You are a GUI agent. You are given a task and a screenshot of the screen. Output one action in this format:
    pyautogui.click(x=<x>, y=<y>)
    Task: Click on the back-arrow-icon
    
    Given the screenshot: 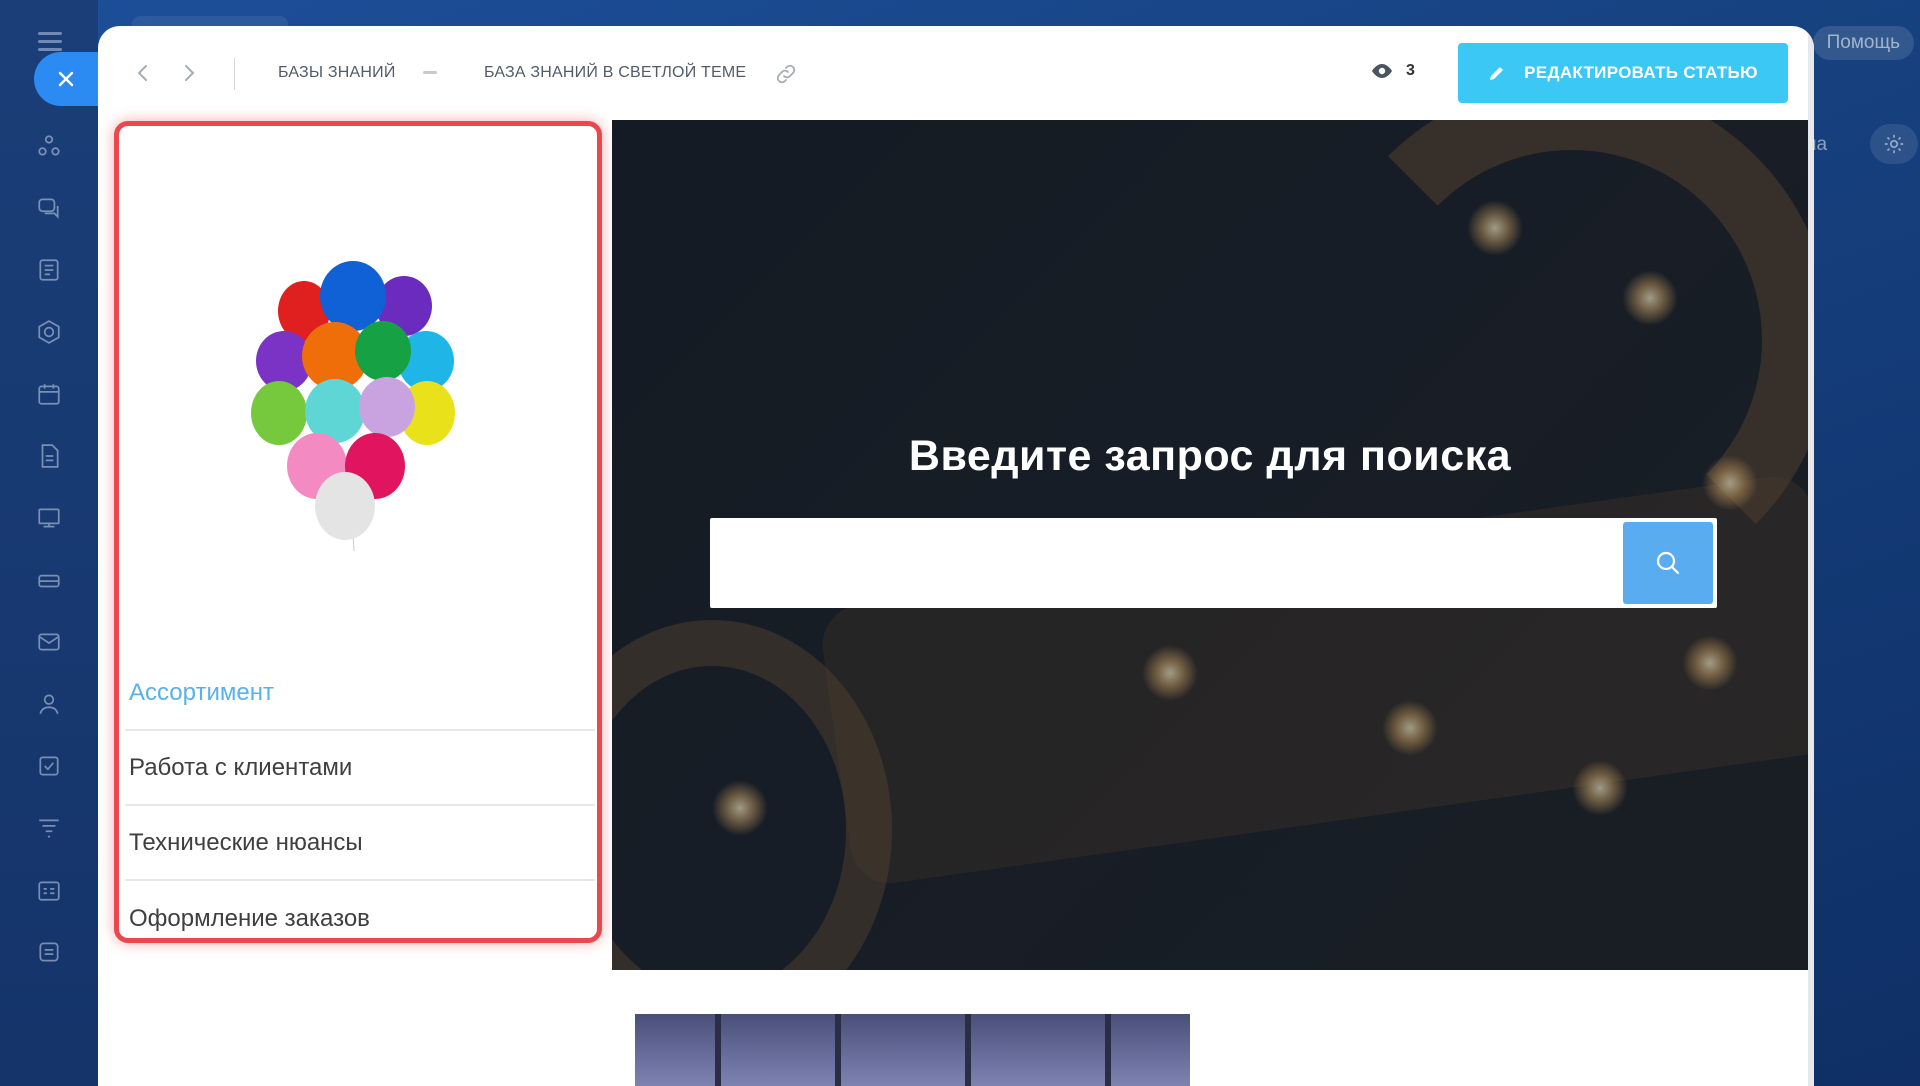 What is the action you would take?
    pyautogui.click(x=143, y=73)
    